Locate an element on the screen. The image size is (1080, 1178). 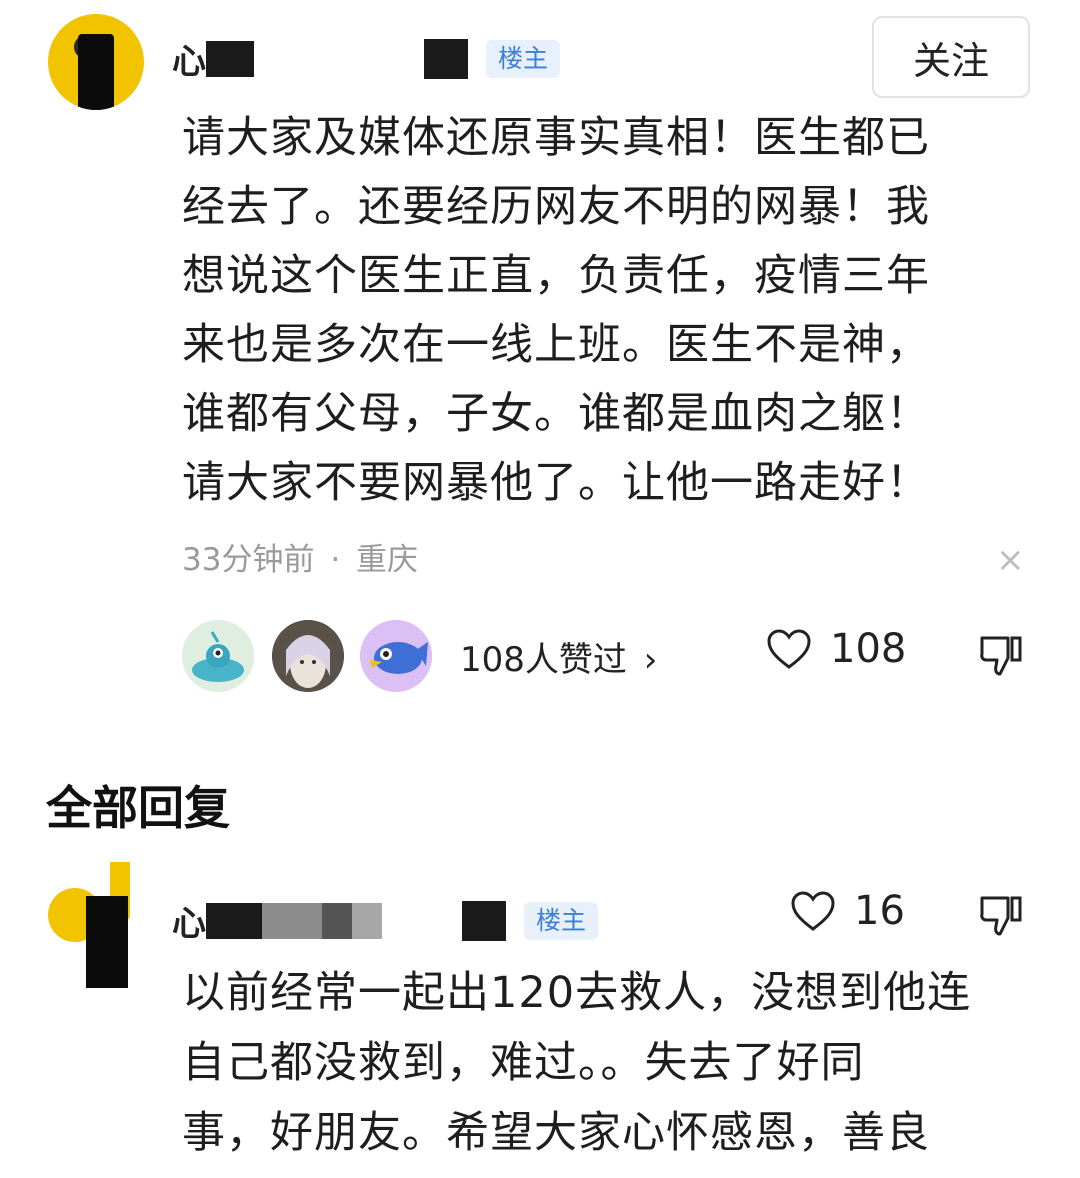
author-avatar is located at coordinates (96, 62).